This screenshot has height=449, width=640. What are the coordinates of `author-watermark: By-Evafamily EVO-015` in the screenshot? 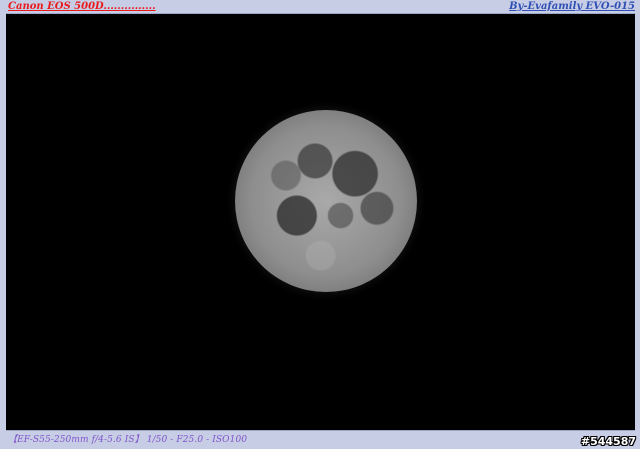 It's located at (572, 6).